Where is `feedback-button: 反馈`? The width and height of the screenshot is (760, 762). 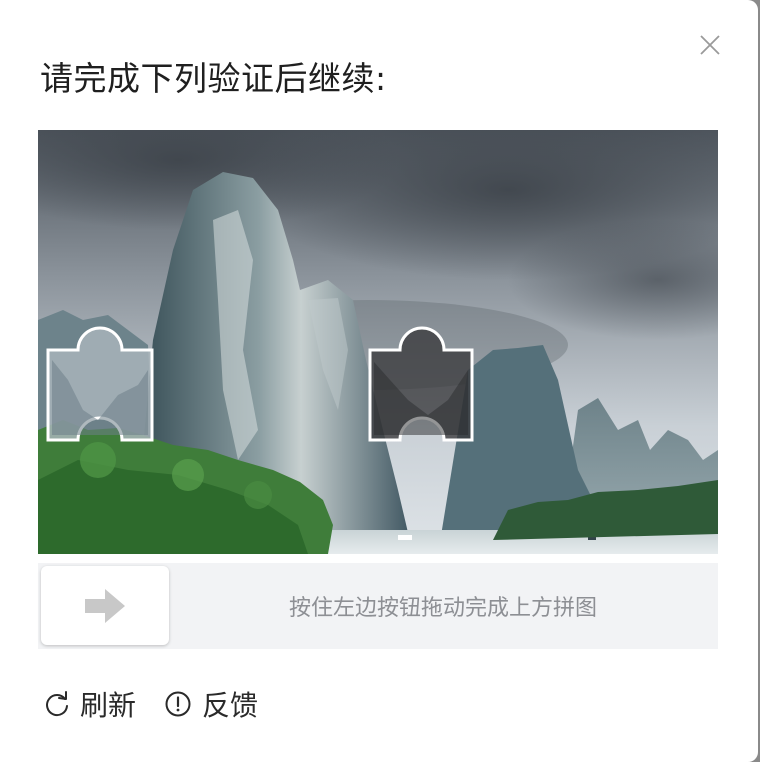
feedback-button: 反馈 is located at coordinates (211, 704).